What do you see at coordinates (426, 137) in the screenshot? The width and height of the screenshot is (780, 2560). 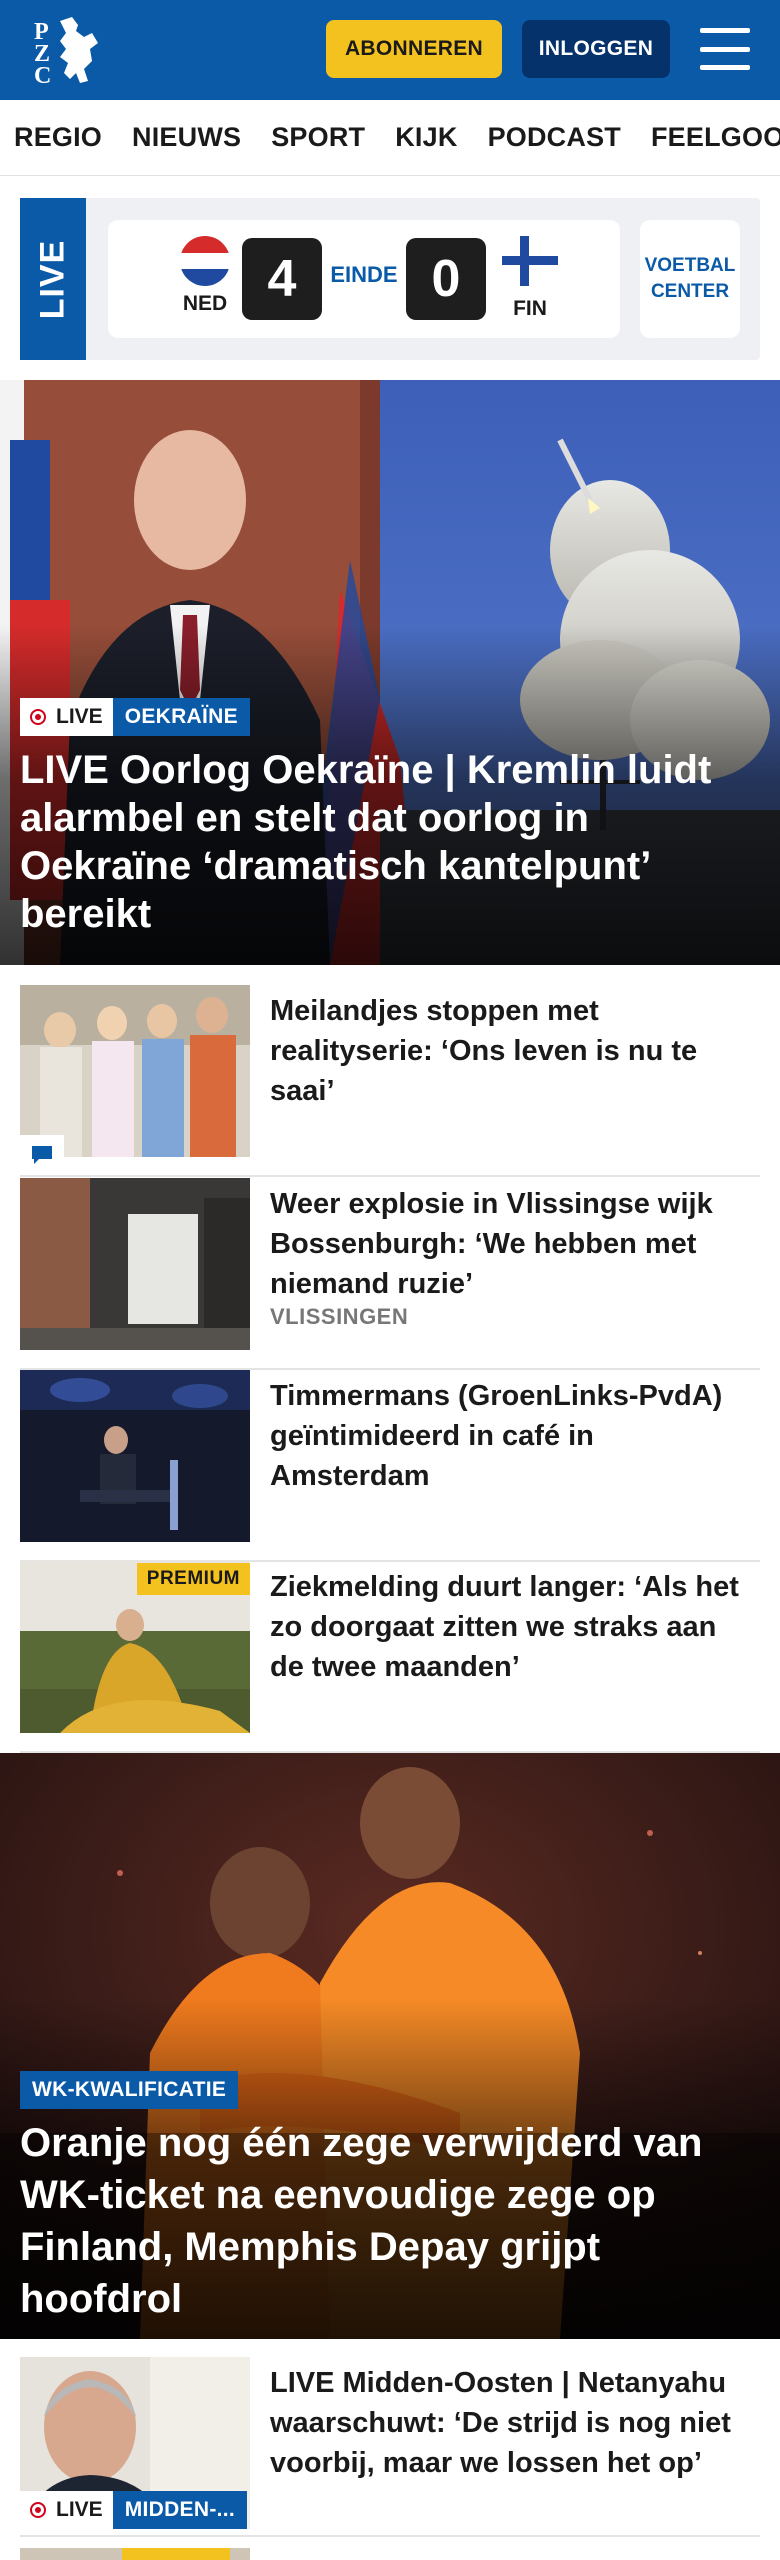 I see `nav-item-kijk: KIJK` at bounding box center [426, 137].